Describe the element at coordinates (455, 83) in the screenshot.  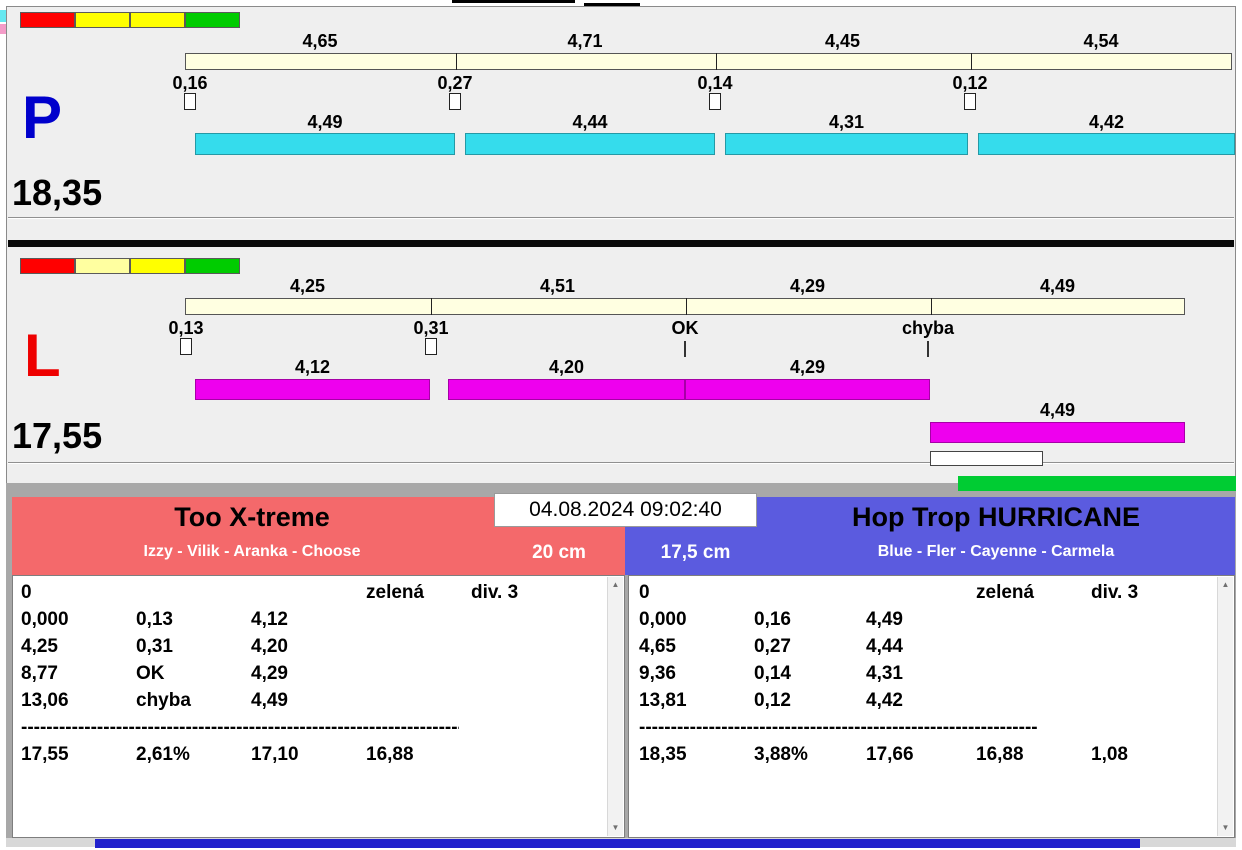
I see `lane-p-mark-label: 0,27` at that location.